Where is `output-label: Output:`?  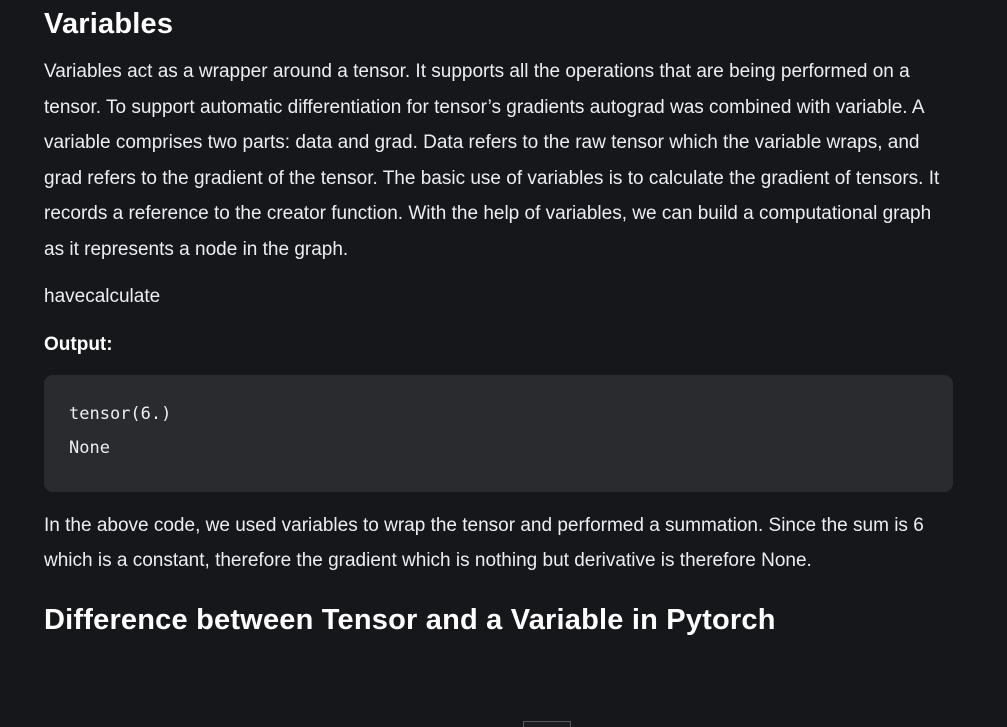 output-label: Output: is located at coordinates (78, 344).